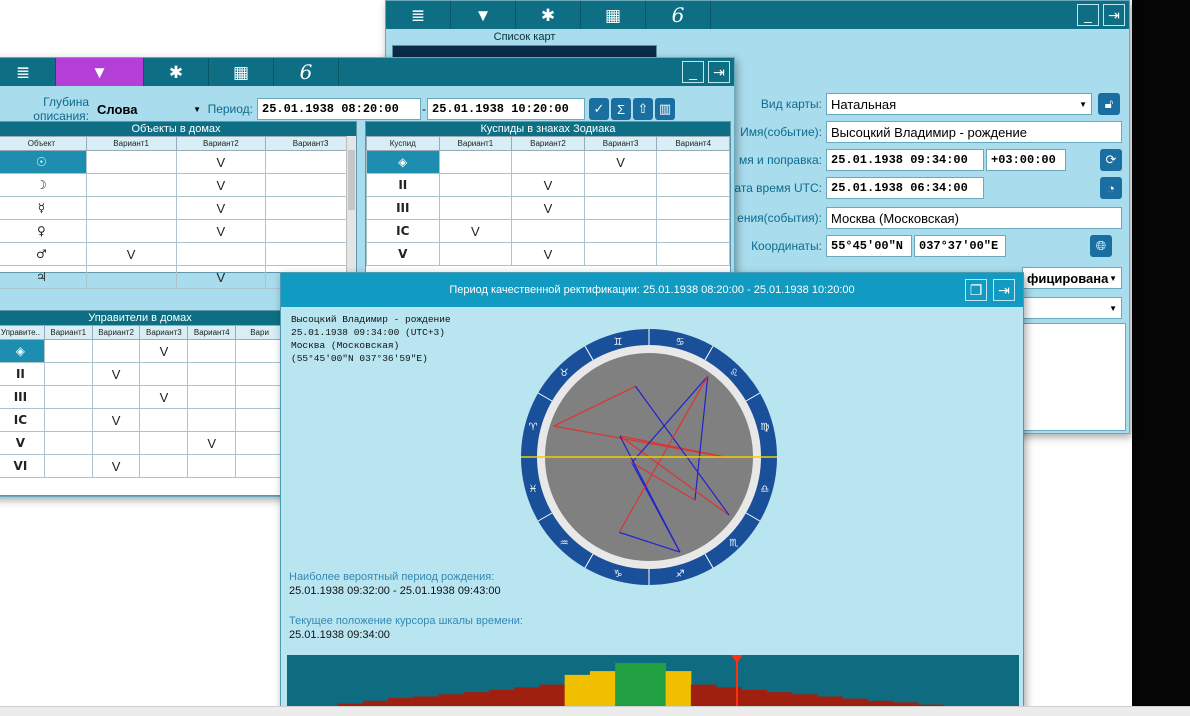 The width and height of the screenshot is (1190, 716). Describe the element at coordinates (403, 208) in the screenshot. I see `cusp-cell: III` at that location.